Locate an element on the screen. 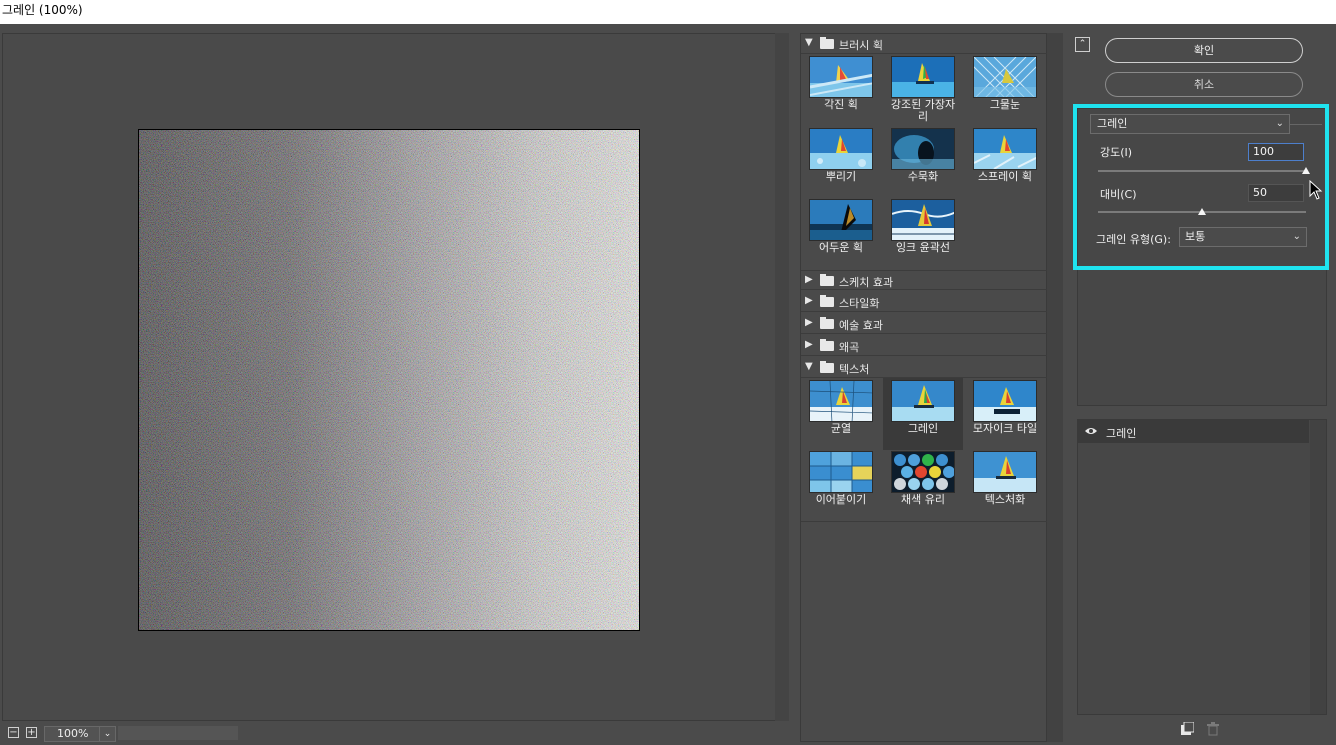 Image resolution: width=1336 pixels, height=745 pixels. mouse-cursor-icon is located at coordinates (1316, 190).